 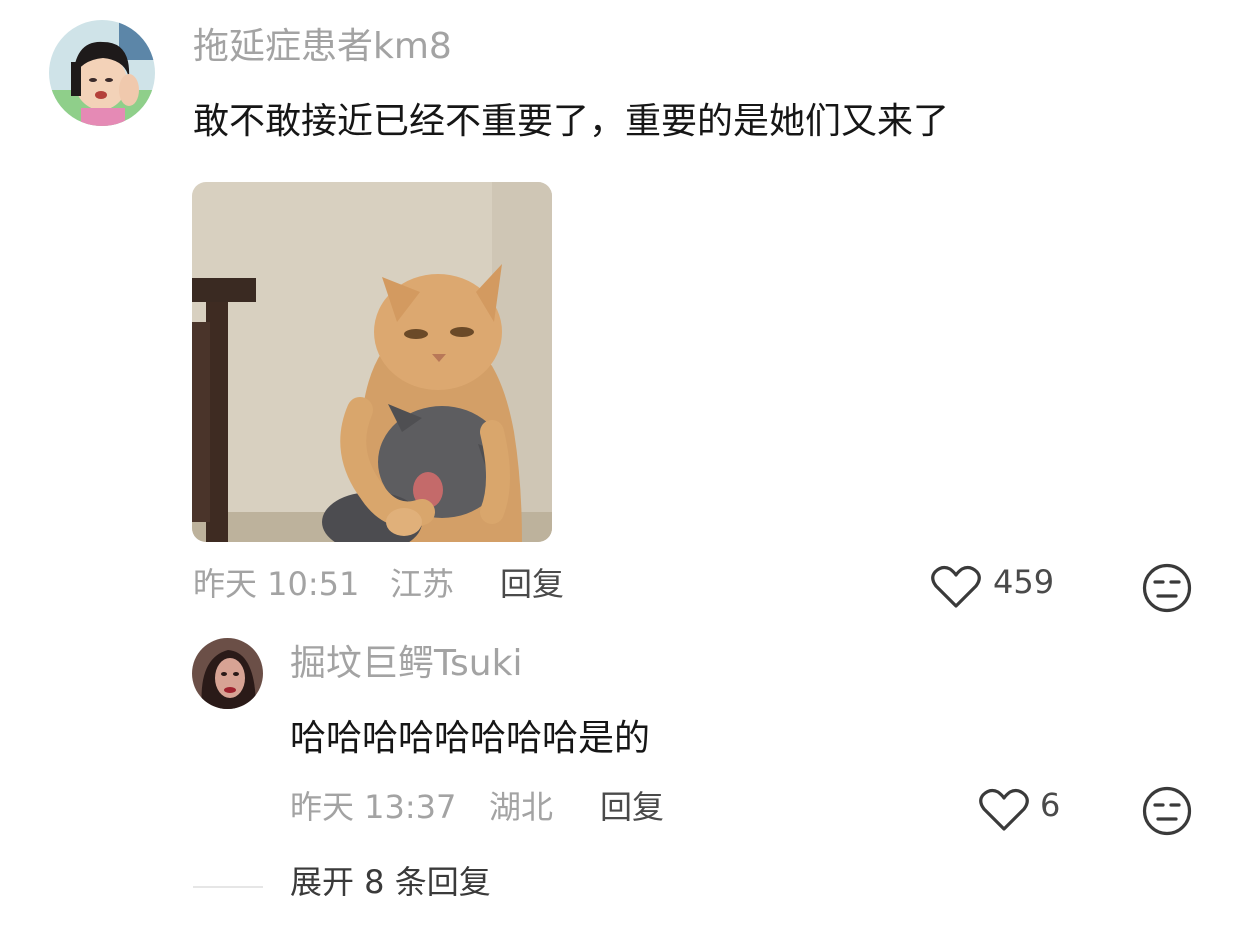 I want to click on reply-like-count: 6, so click(x=1050, y=805).